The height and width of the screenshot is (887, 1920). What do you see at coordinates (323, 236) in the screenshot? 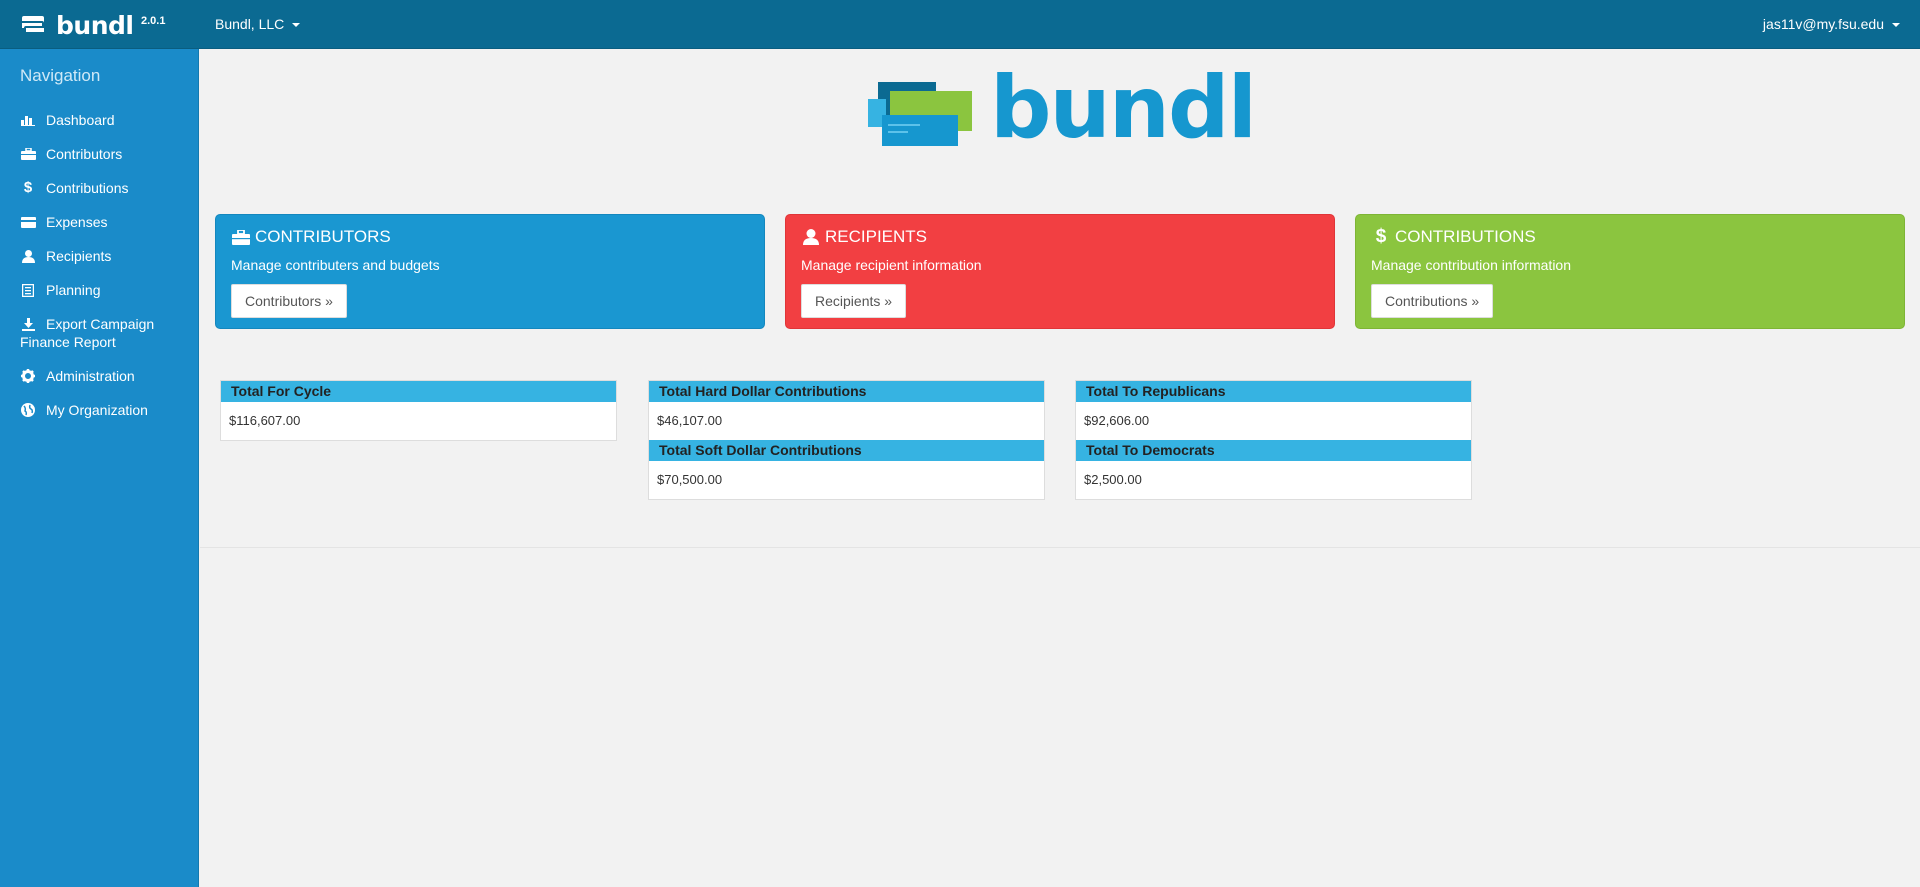
I see `panel-title-text: CONTRIBUTORS` at bounding box center [323, 236].